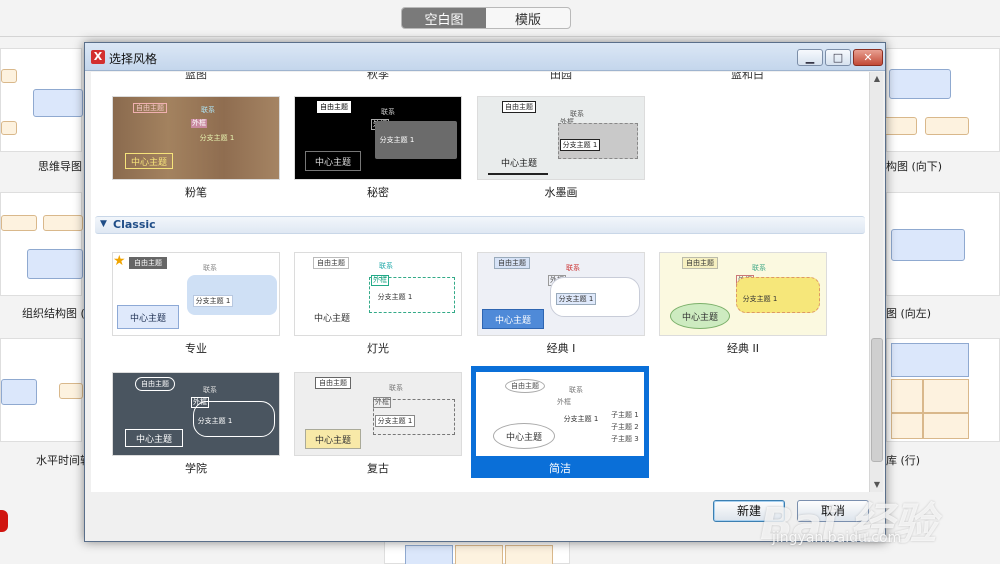 The width and height of the screenshot is (1000, 564). Describe the element at coordinates (378, 348) in the screenshot. I see `style-label-light: 灯光` at that location.